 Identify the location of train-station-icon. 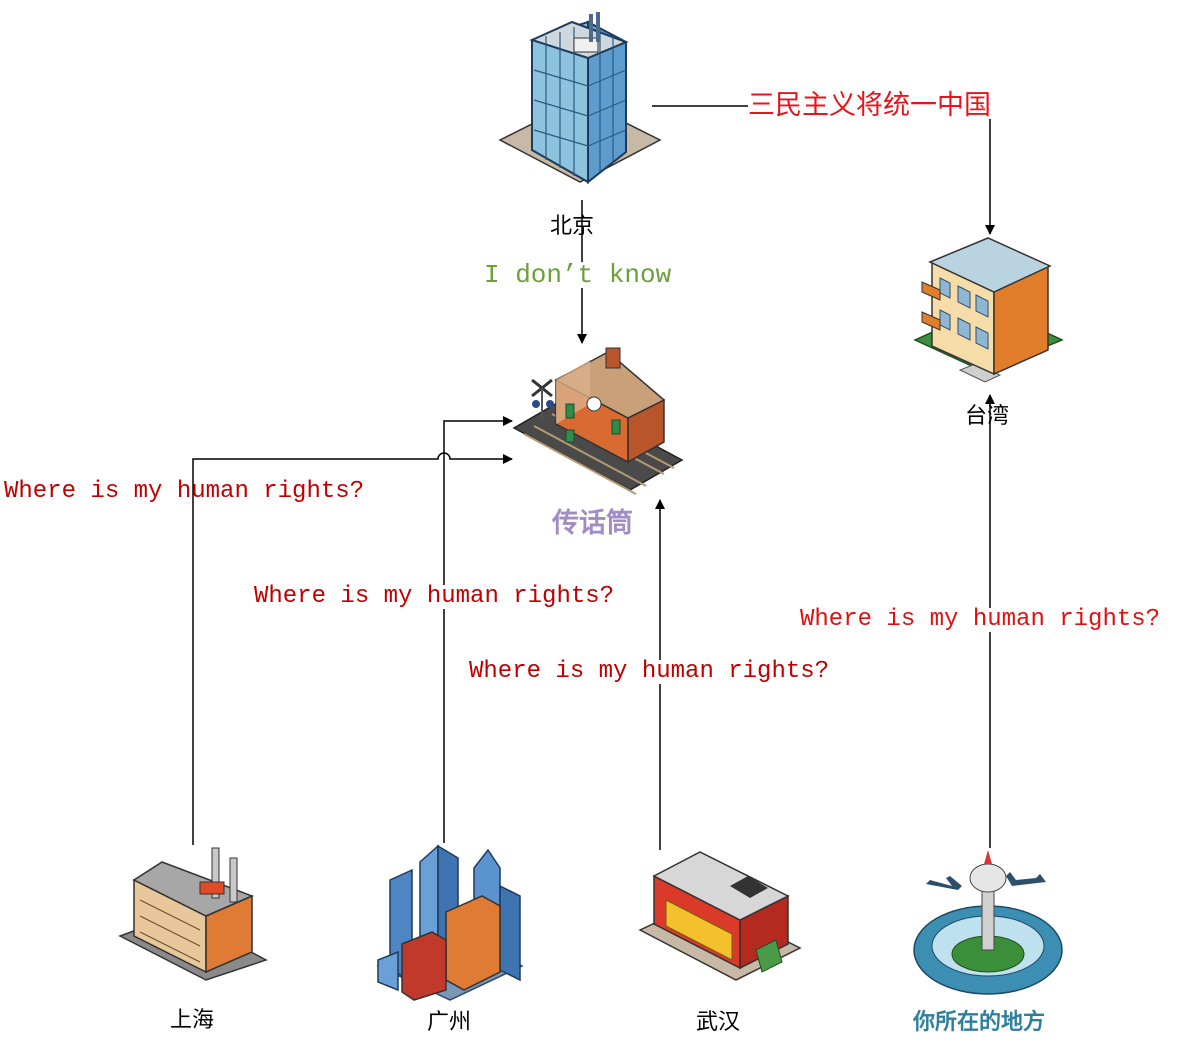
(598, 421).